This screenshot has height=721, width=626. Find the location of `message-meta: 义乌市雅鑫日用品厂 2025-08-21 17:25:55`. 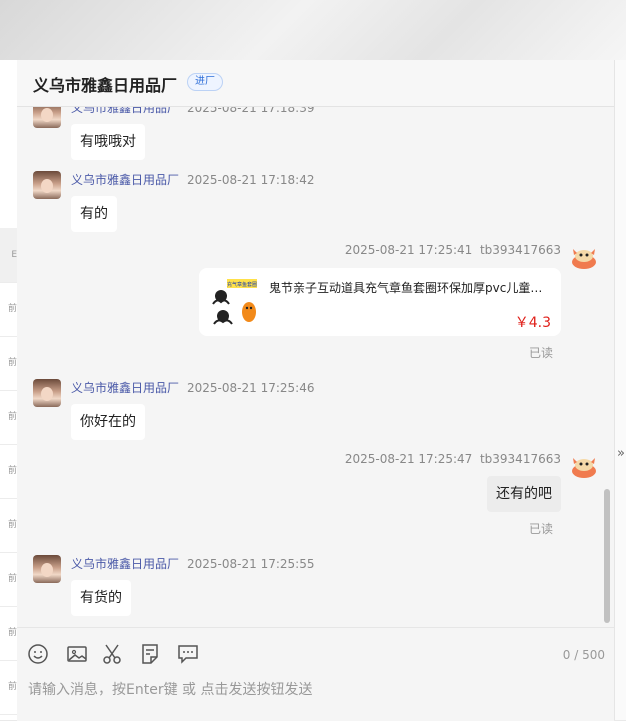

message-meta: 义乌市雅鑫日用品厂 2025-08-21 17:25:55 is located at coordinates (192, 563).